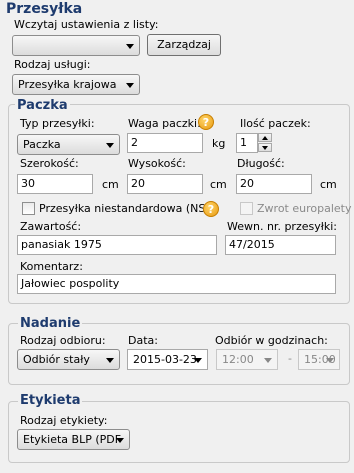  What do you see at coordinates (247, 143) in the screenshot?
I see `package-count-input: 1` at bounding box center [247, 143].